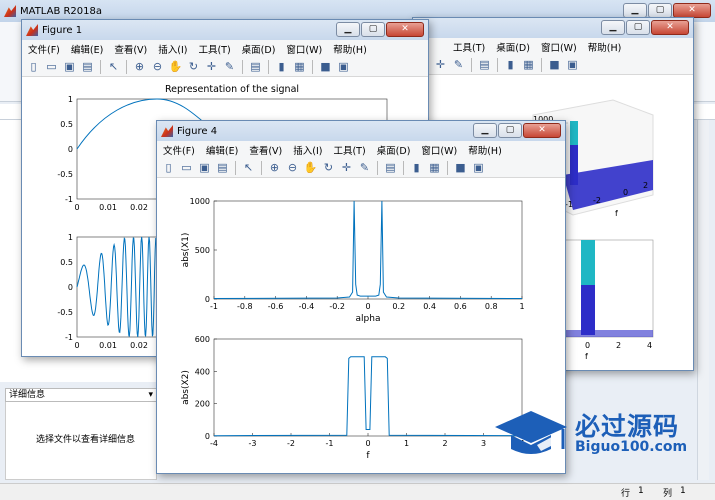  Describe the element at coordinates (349, 150) in the screenshot. I see `figure4-menu-tools: 工具(T)` at that location.